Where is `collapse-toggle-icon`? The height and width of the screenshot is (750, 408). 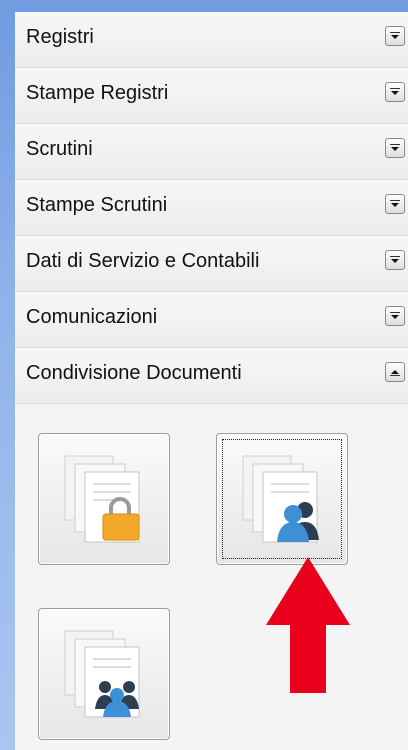 collapse-toggle-icon is located at coordinates (395, 372).